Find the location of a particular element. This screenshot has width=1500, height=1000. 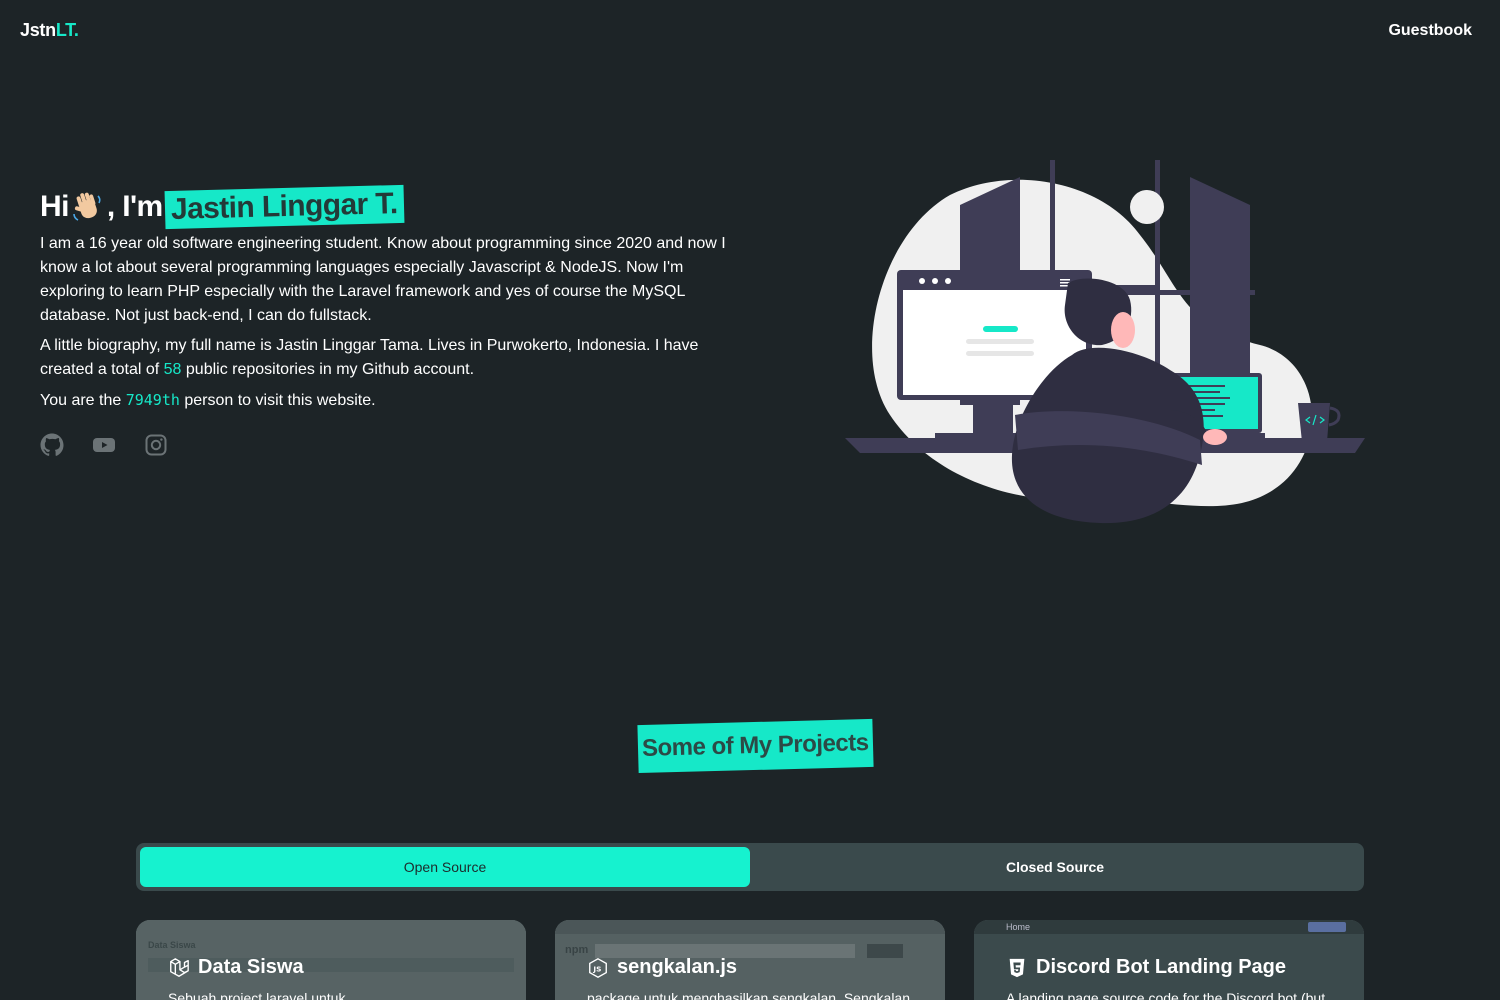

card-title: Data Siswa is located at coordinates (236, 967).